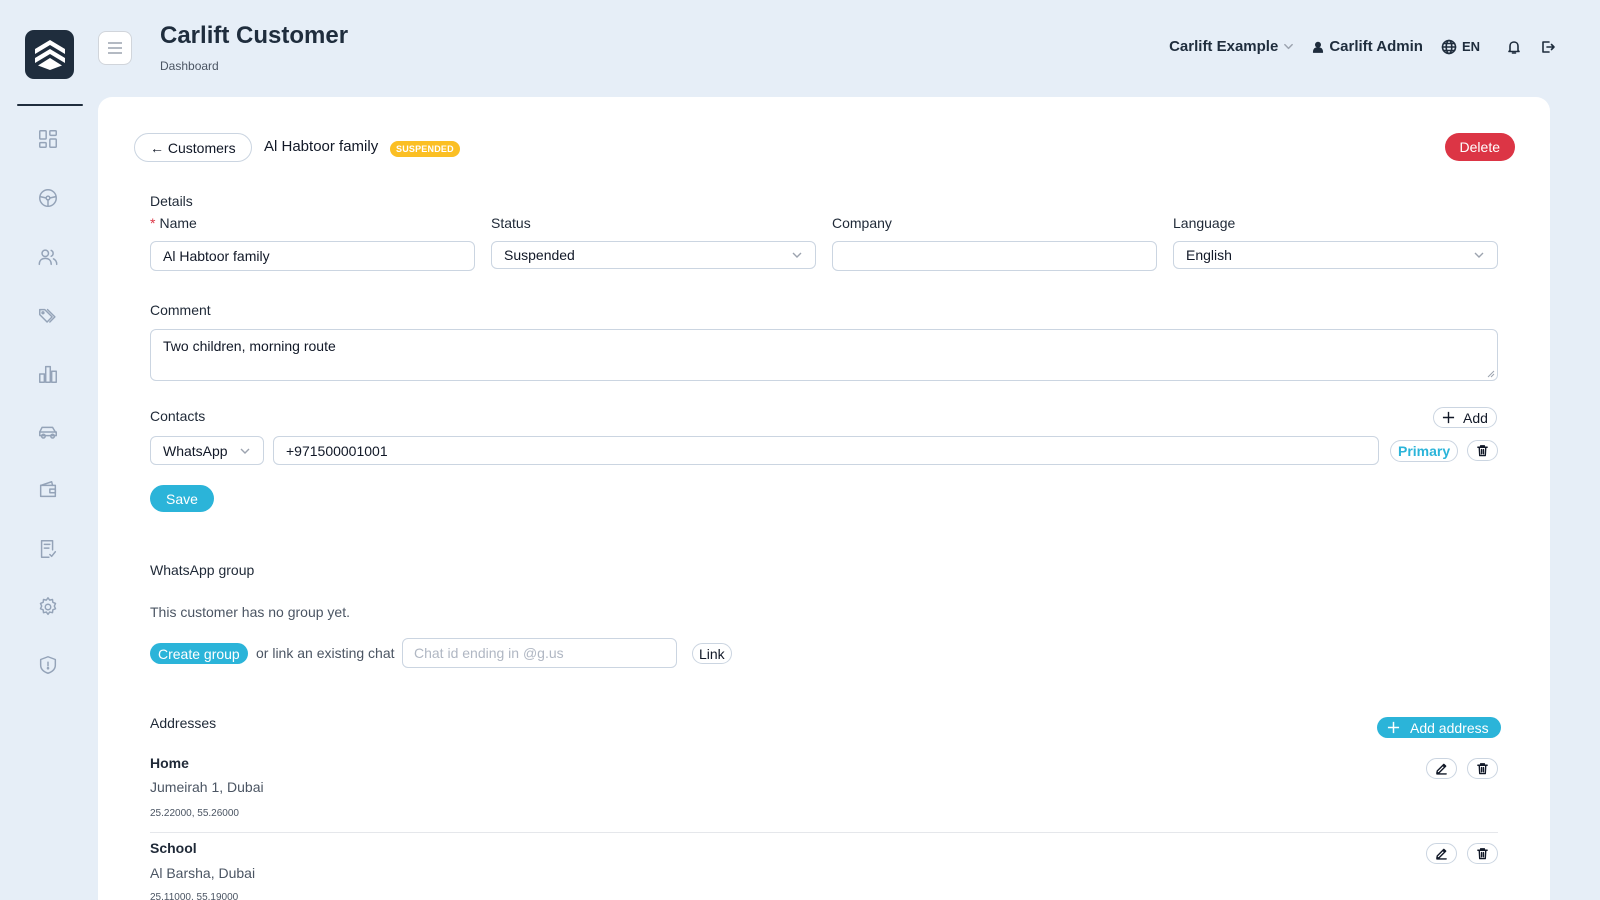 The width and height of the screenshot is (1600, 900). What do you see at coordinates (171, 201) in the screenshot?
I see `details-section-label: Details` at bounding box center [171, 201].